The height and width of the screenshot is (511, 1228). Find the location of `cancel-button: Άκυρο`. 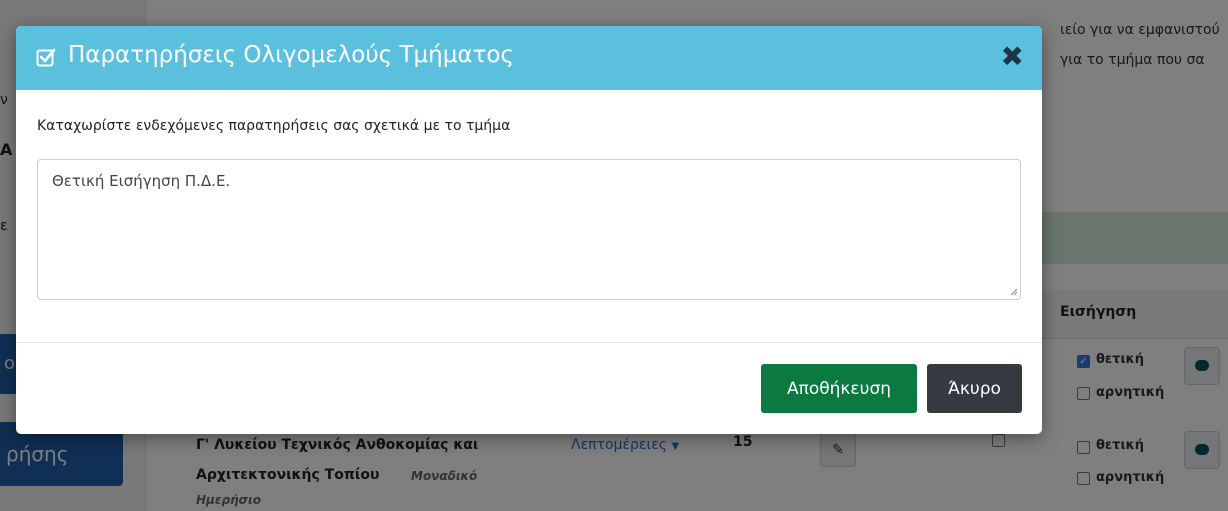

cancel-button: Άκυρο is located at coordinates (974, 388).